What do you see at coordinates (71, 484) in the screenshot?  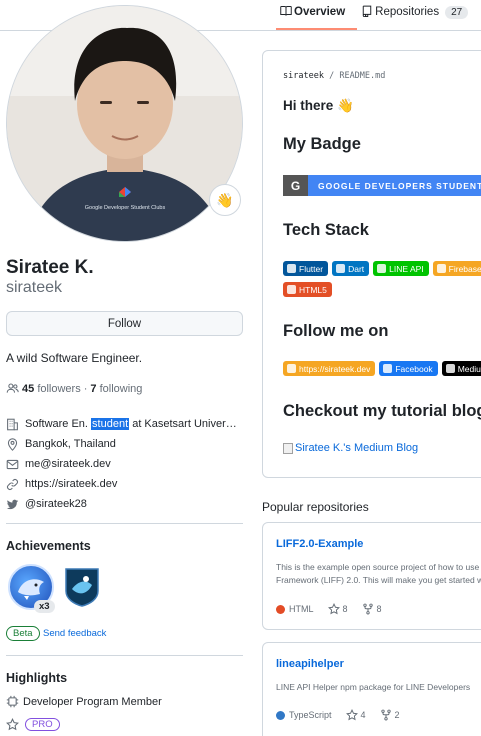 I see `website-link: https://sirateek.dev` at bounding box center [71, 484].